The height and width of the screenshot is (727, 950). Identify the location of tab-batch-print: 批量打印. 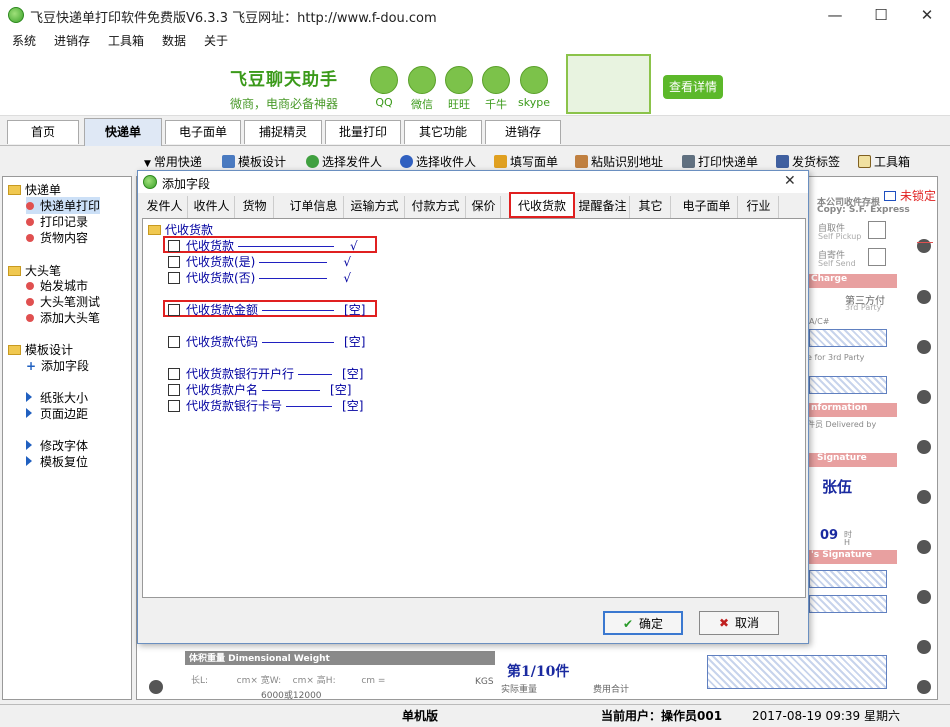
(363, 132).